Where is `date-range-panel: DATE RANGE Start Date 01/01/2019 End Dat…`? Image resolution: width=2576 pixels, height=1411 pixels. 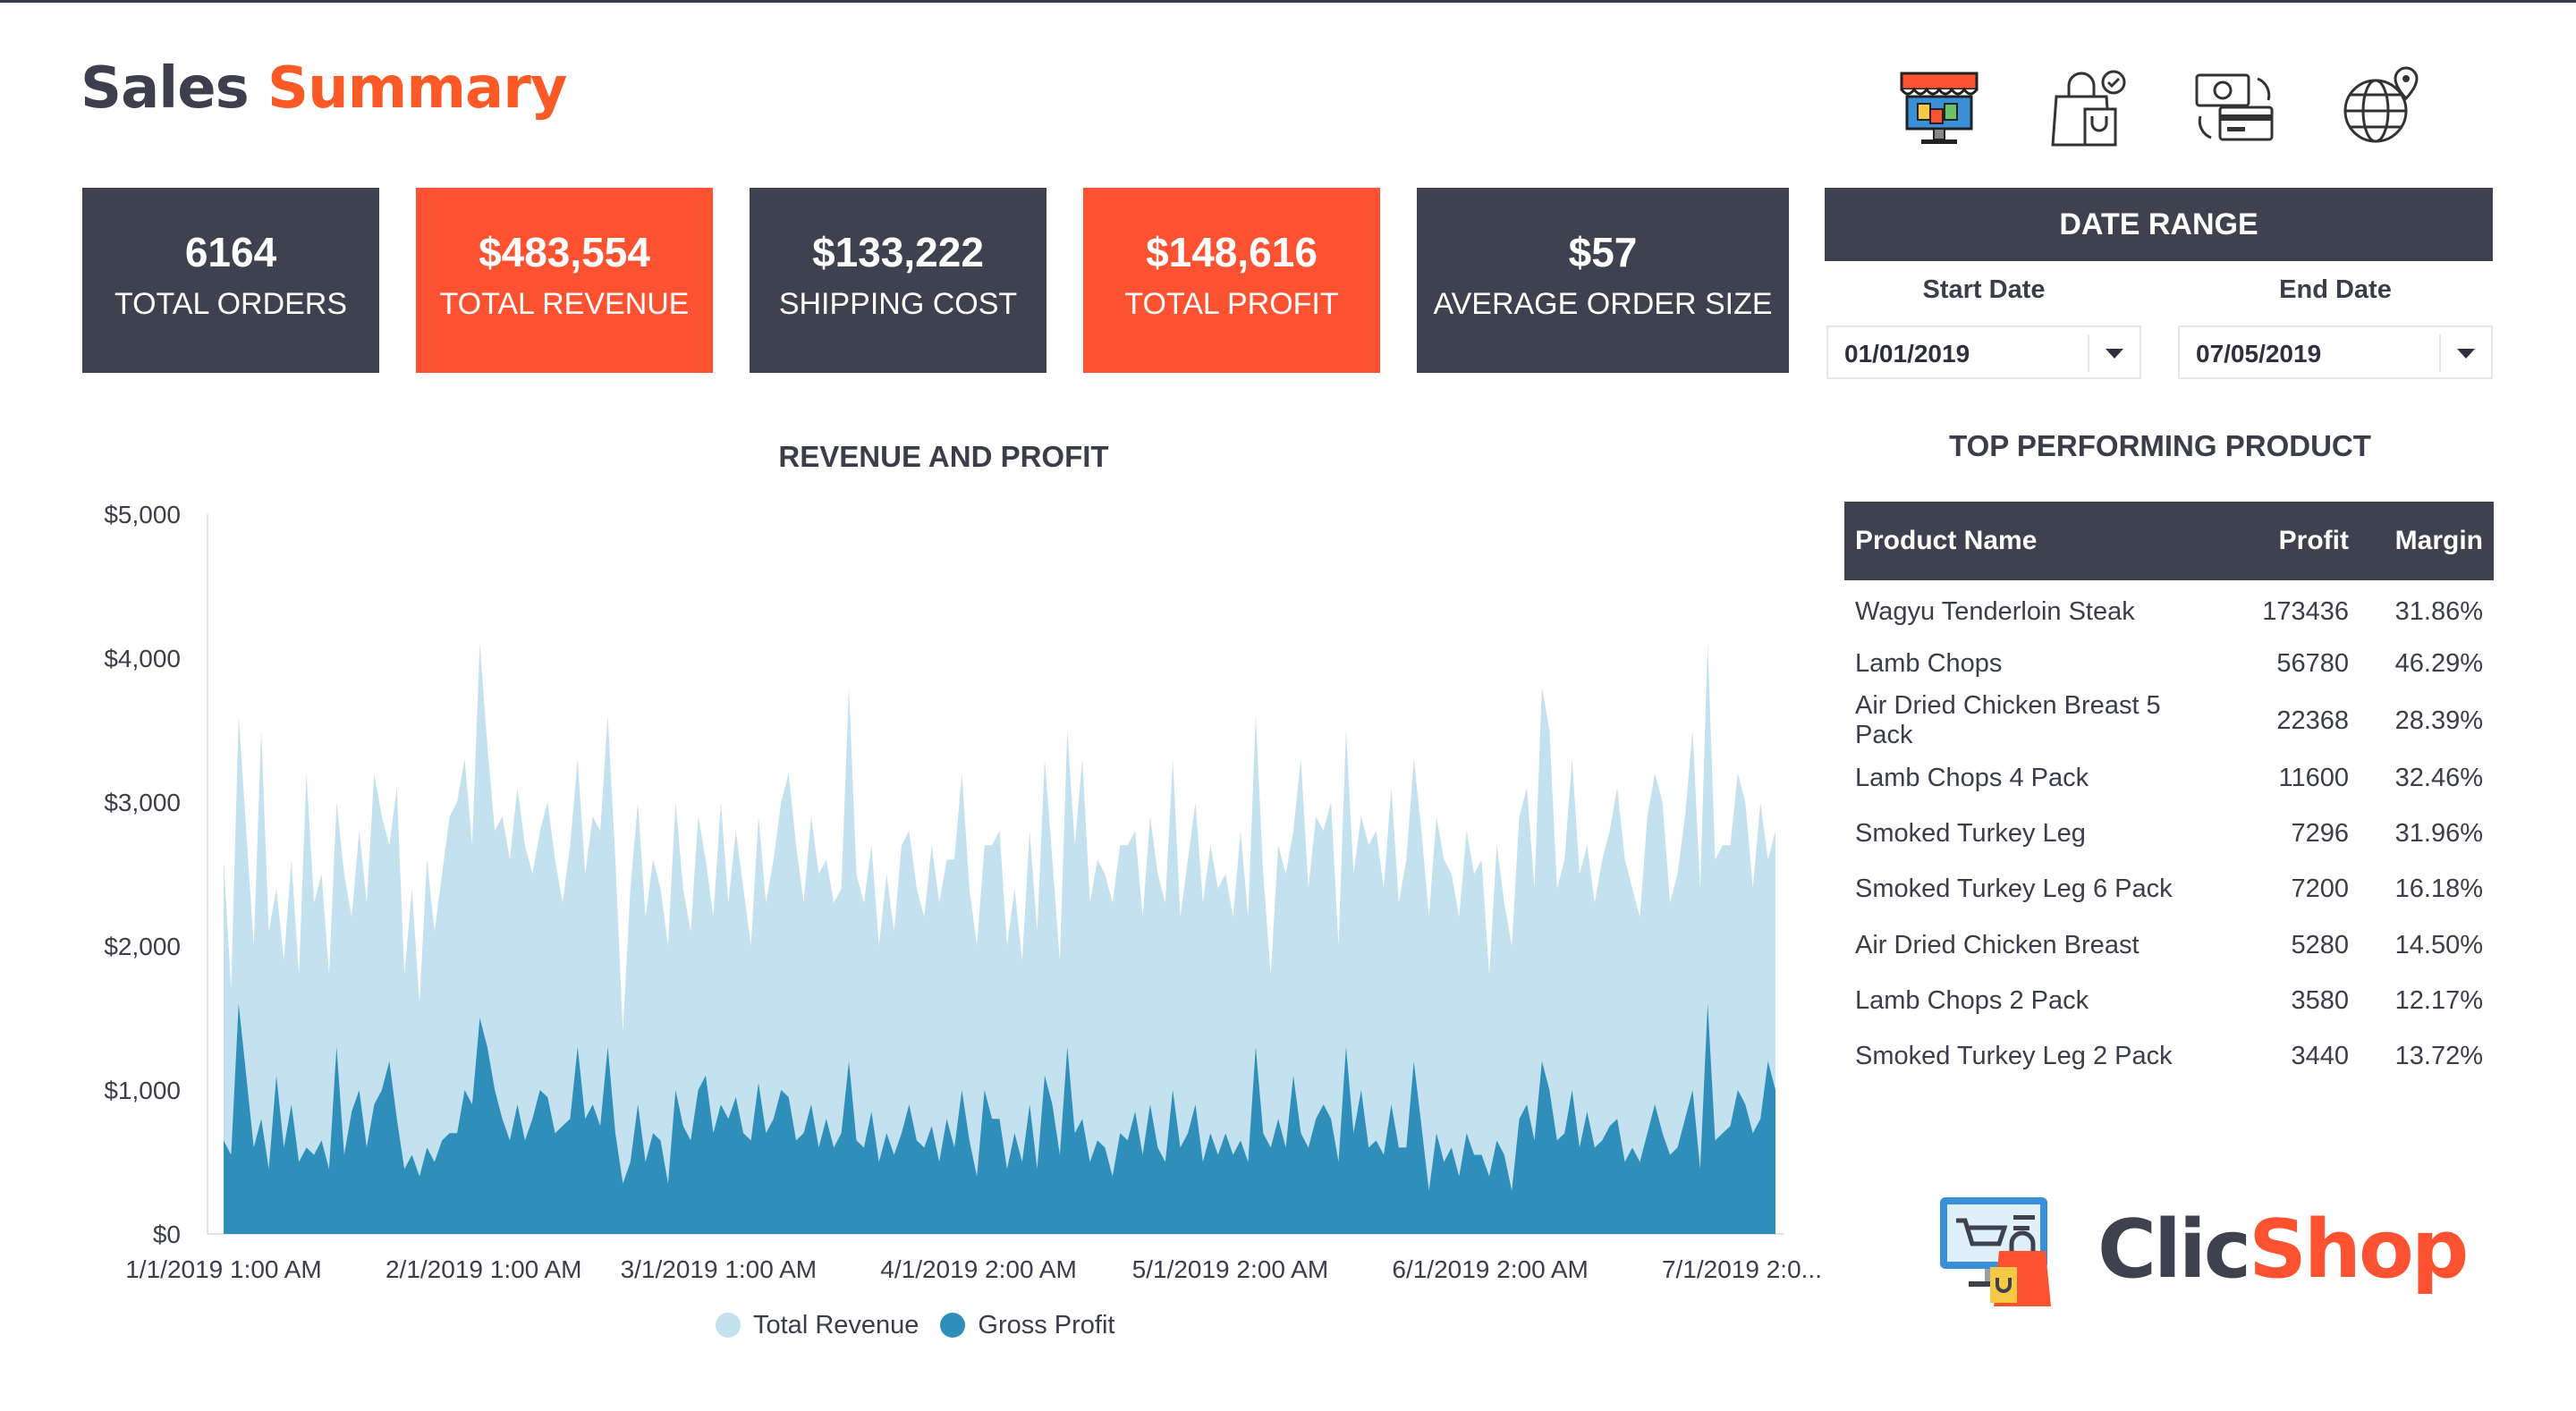 date-range-panel: DATE RANGE Start Date 01/01/2019 End Dat… is located at coordinates (2159, 283).